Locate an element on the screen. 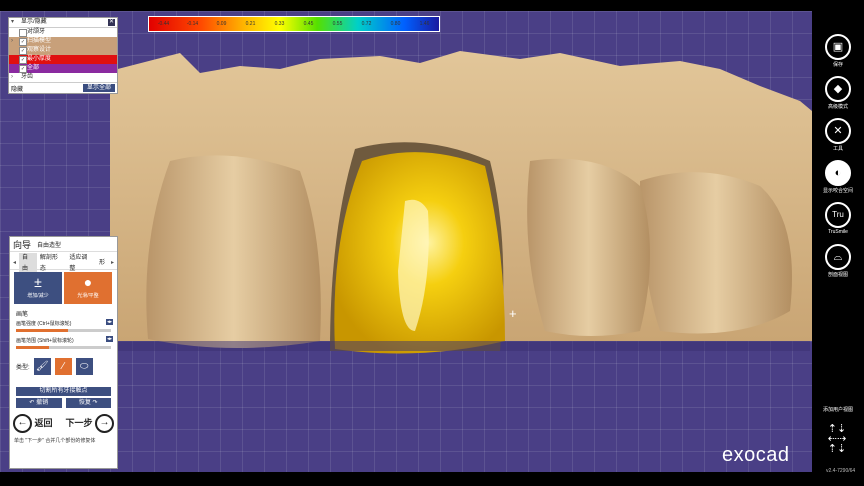  scale-label: 0.33 is located at coordinates (279, 24).